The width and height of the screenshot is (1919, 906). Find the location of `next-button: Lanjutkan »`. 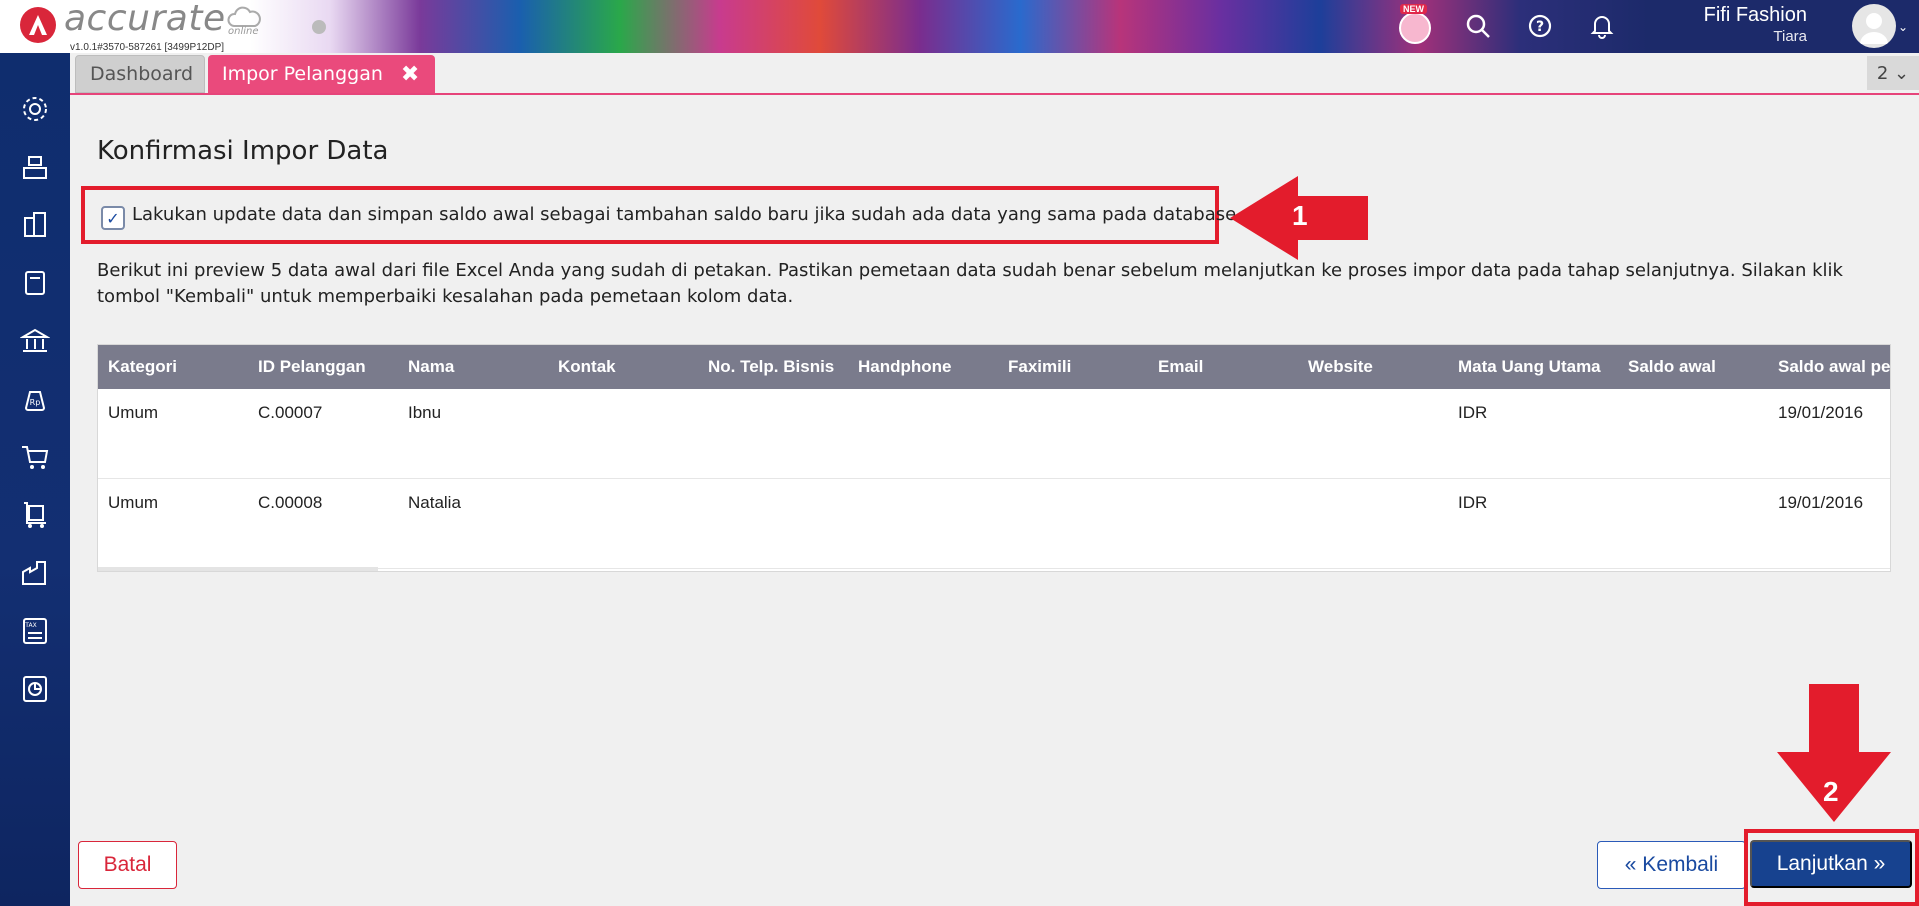

next-button: Lanjutkan » is located at coordinates (1831, 864).